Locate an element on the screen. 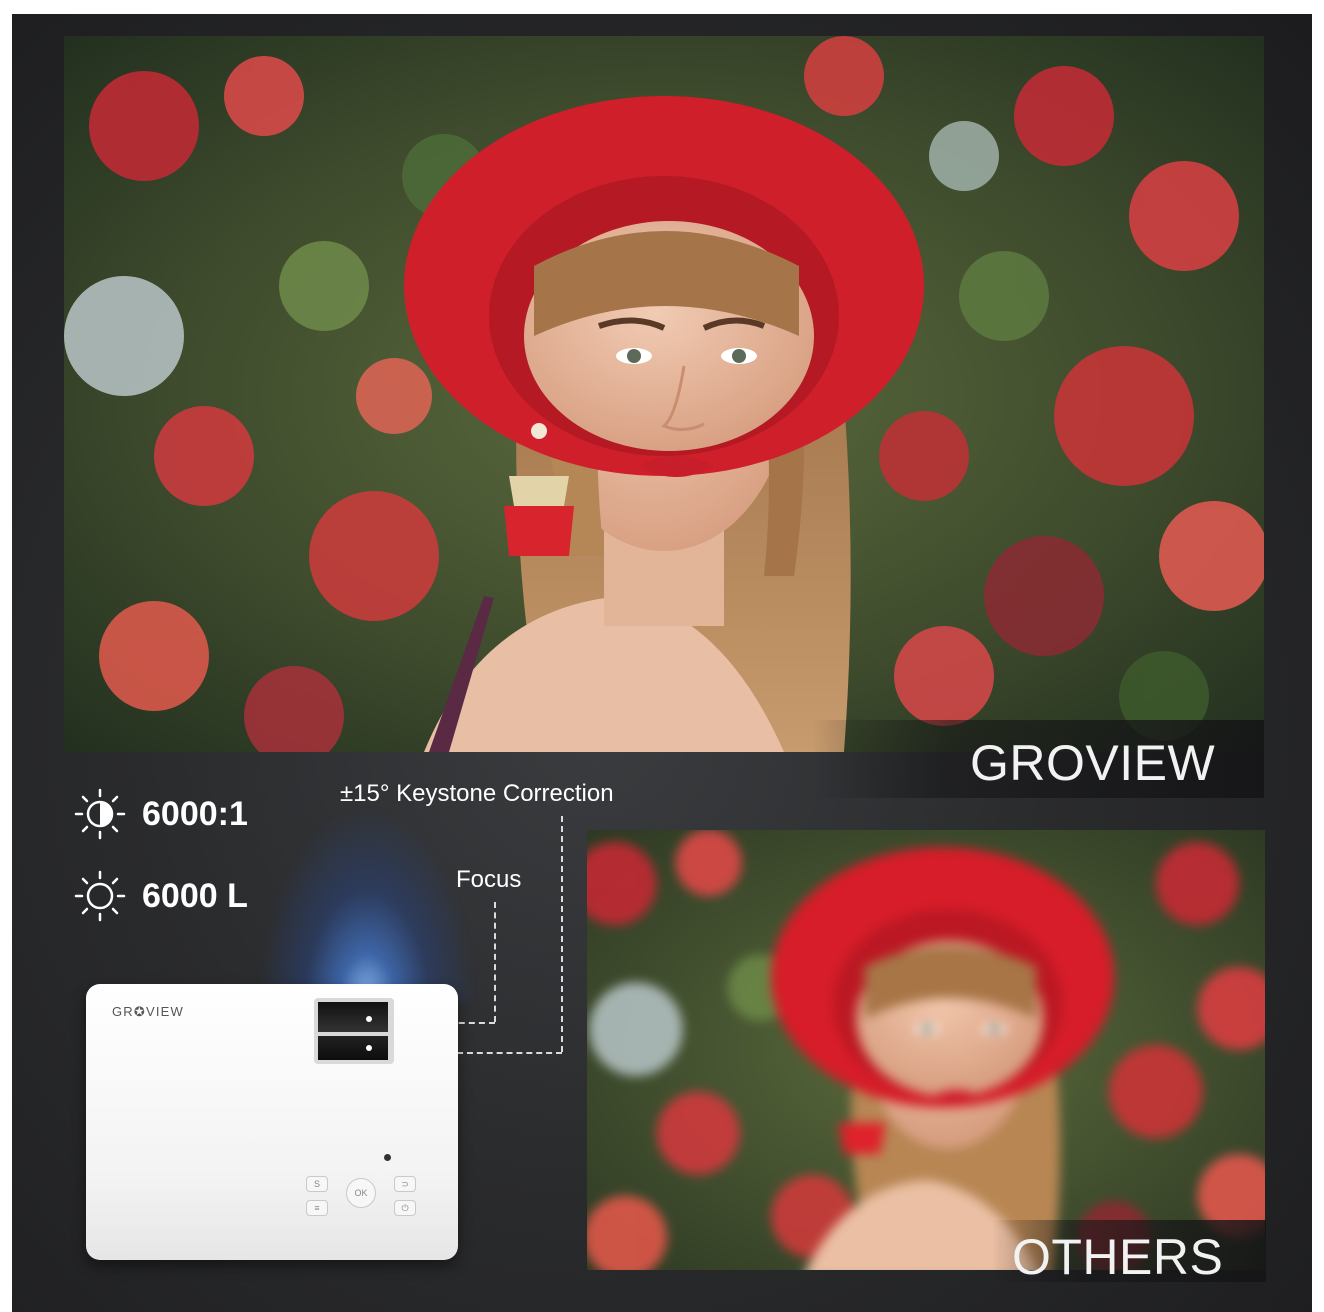 Image resolution: width=1324 pixels, height=1312 pixels. groview-label: GROVIEW is located at coordinates (1093, 763).